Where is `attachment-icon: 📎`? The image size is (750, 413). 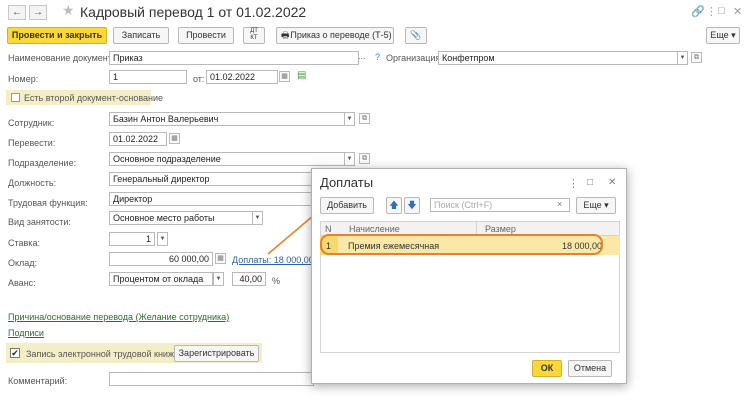
attachment-icon: 📎 is located at coordinates (416, 35).